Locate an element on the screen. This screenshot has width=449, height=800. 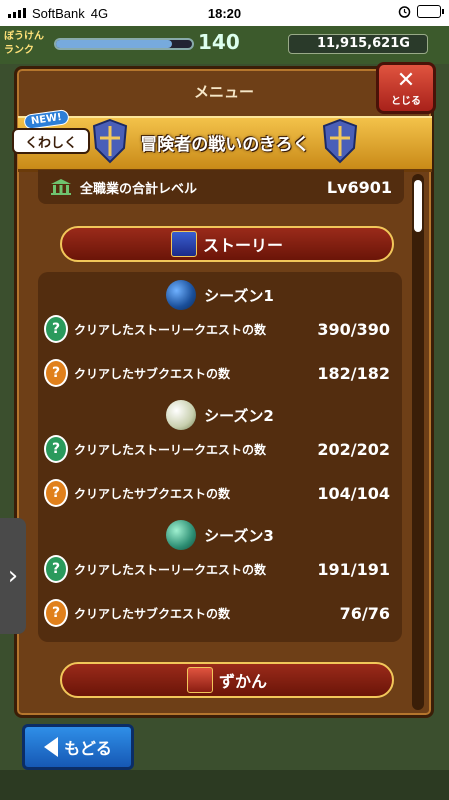
new-badge: NEW! is located at coordinates (46, 119).